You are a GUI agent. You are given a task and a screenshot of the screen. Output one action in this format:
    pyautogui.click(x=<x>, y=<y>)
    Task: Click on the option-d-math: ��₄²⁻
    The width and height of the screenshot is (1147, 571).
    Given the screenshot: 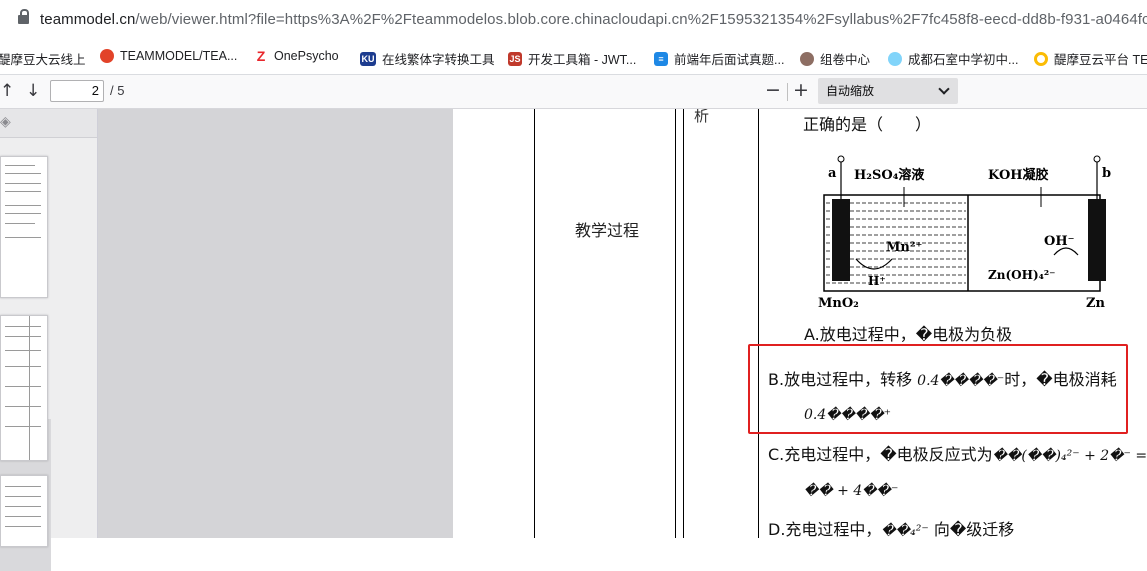 What is the action you would take?
    pyautogui.click(x=905, y=530)
    